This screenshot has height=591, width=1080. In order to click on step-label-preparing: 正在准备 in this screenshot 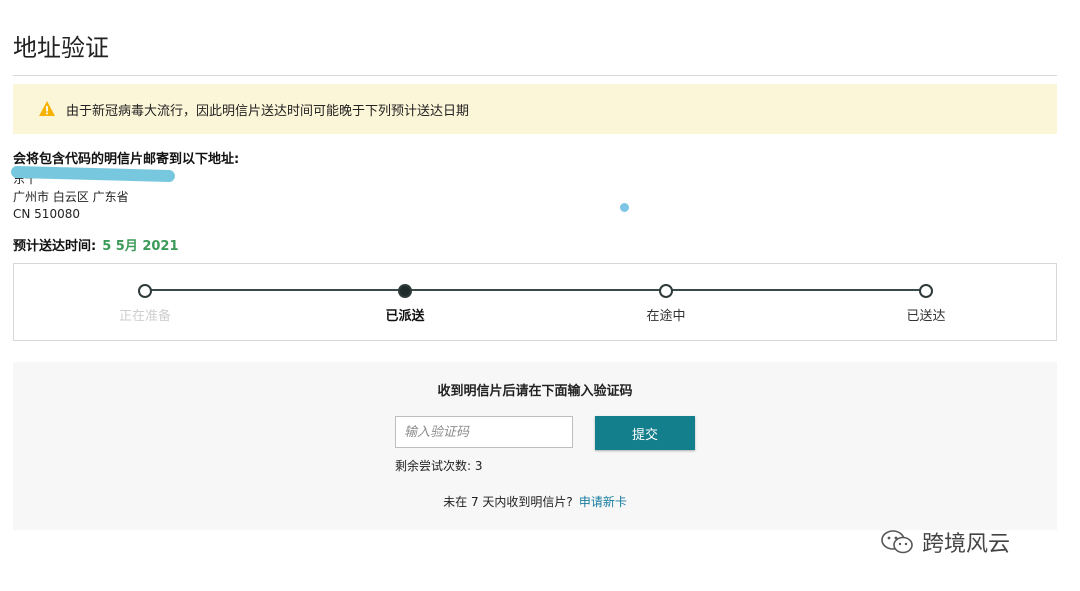, I will do `click(144, 316)`.